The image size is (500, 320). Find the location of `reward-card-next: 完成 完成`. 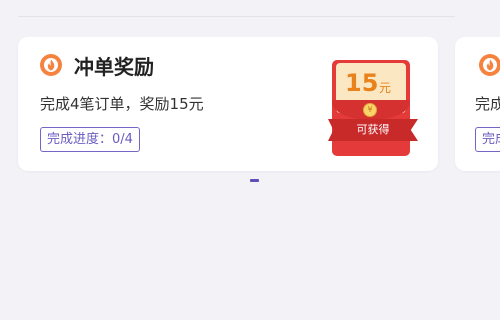

reward-card-next: 完成 完成 is located at coordinates (477, 104).